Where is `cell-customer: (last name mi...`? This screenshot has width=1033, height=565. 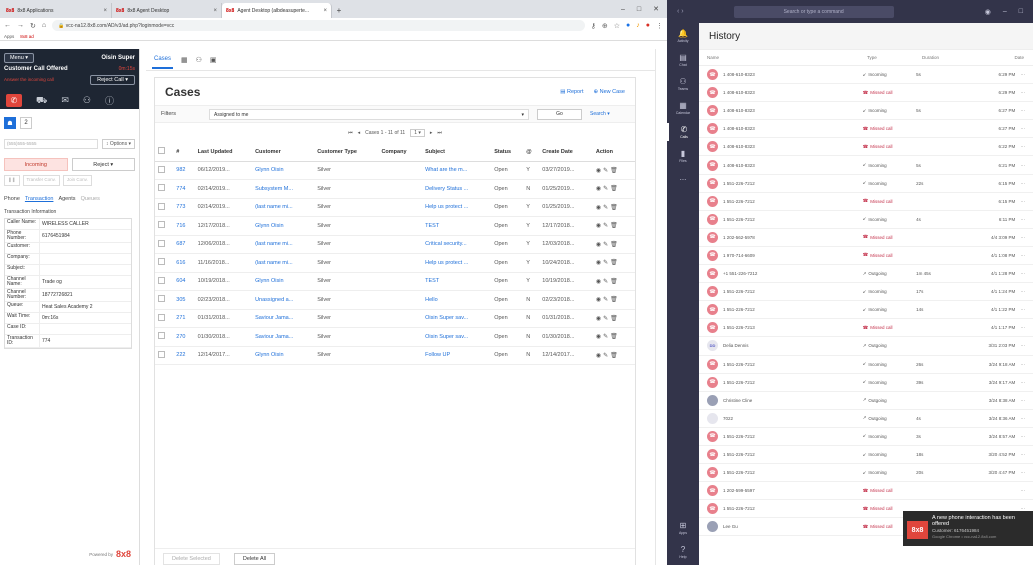 cell-customer: (last name mi... is located at coordinates (283, 244).